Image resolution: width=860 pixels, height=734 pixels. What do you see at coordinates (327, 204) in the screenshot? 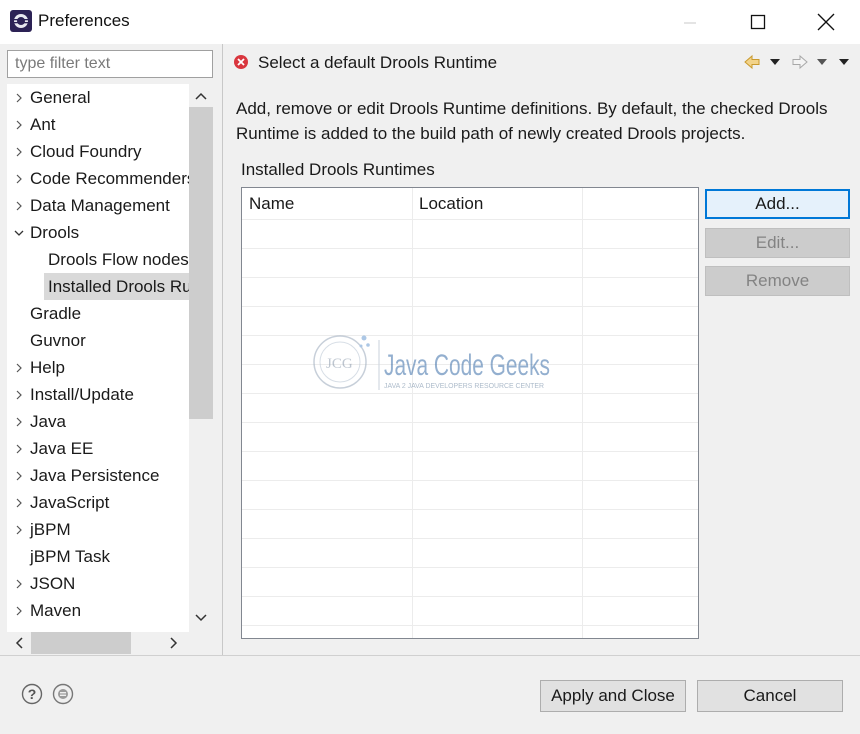
I see `column-header-name: Name` at bounding box center [327, 204].